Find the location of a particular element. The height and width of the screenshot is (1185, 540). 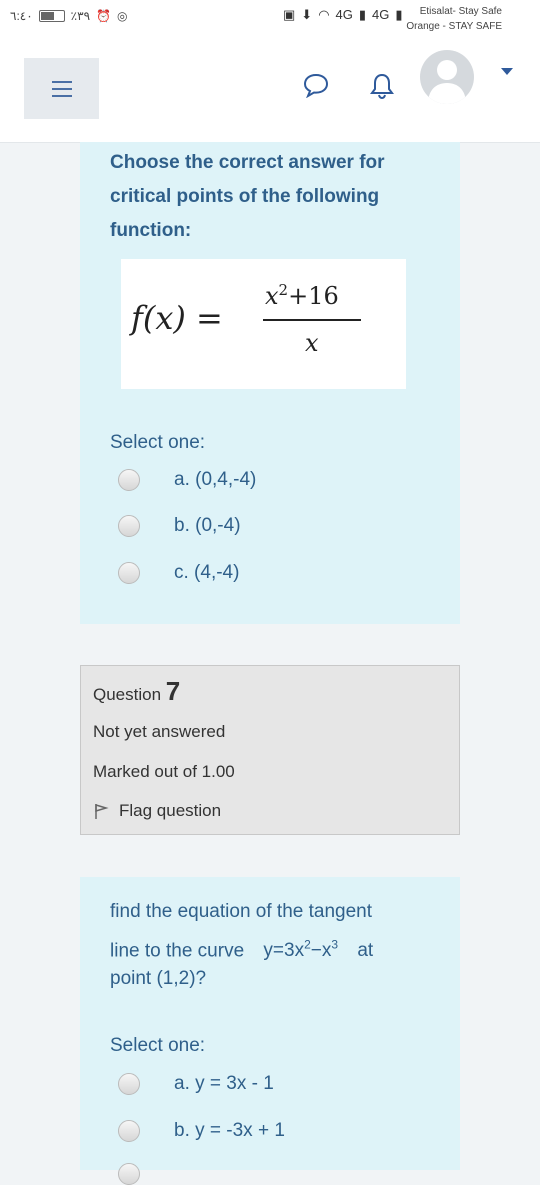

marks-info: Marked out of 1.00 is located at coordinates (164, 771).